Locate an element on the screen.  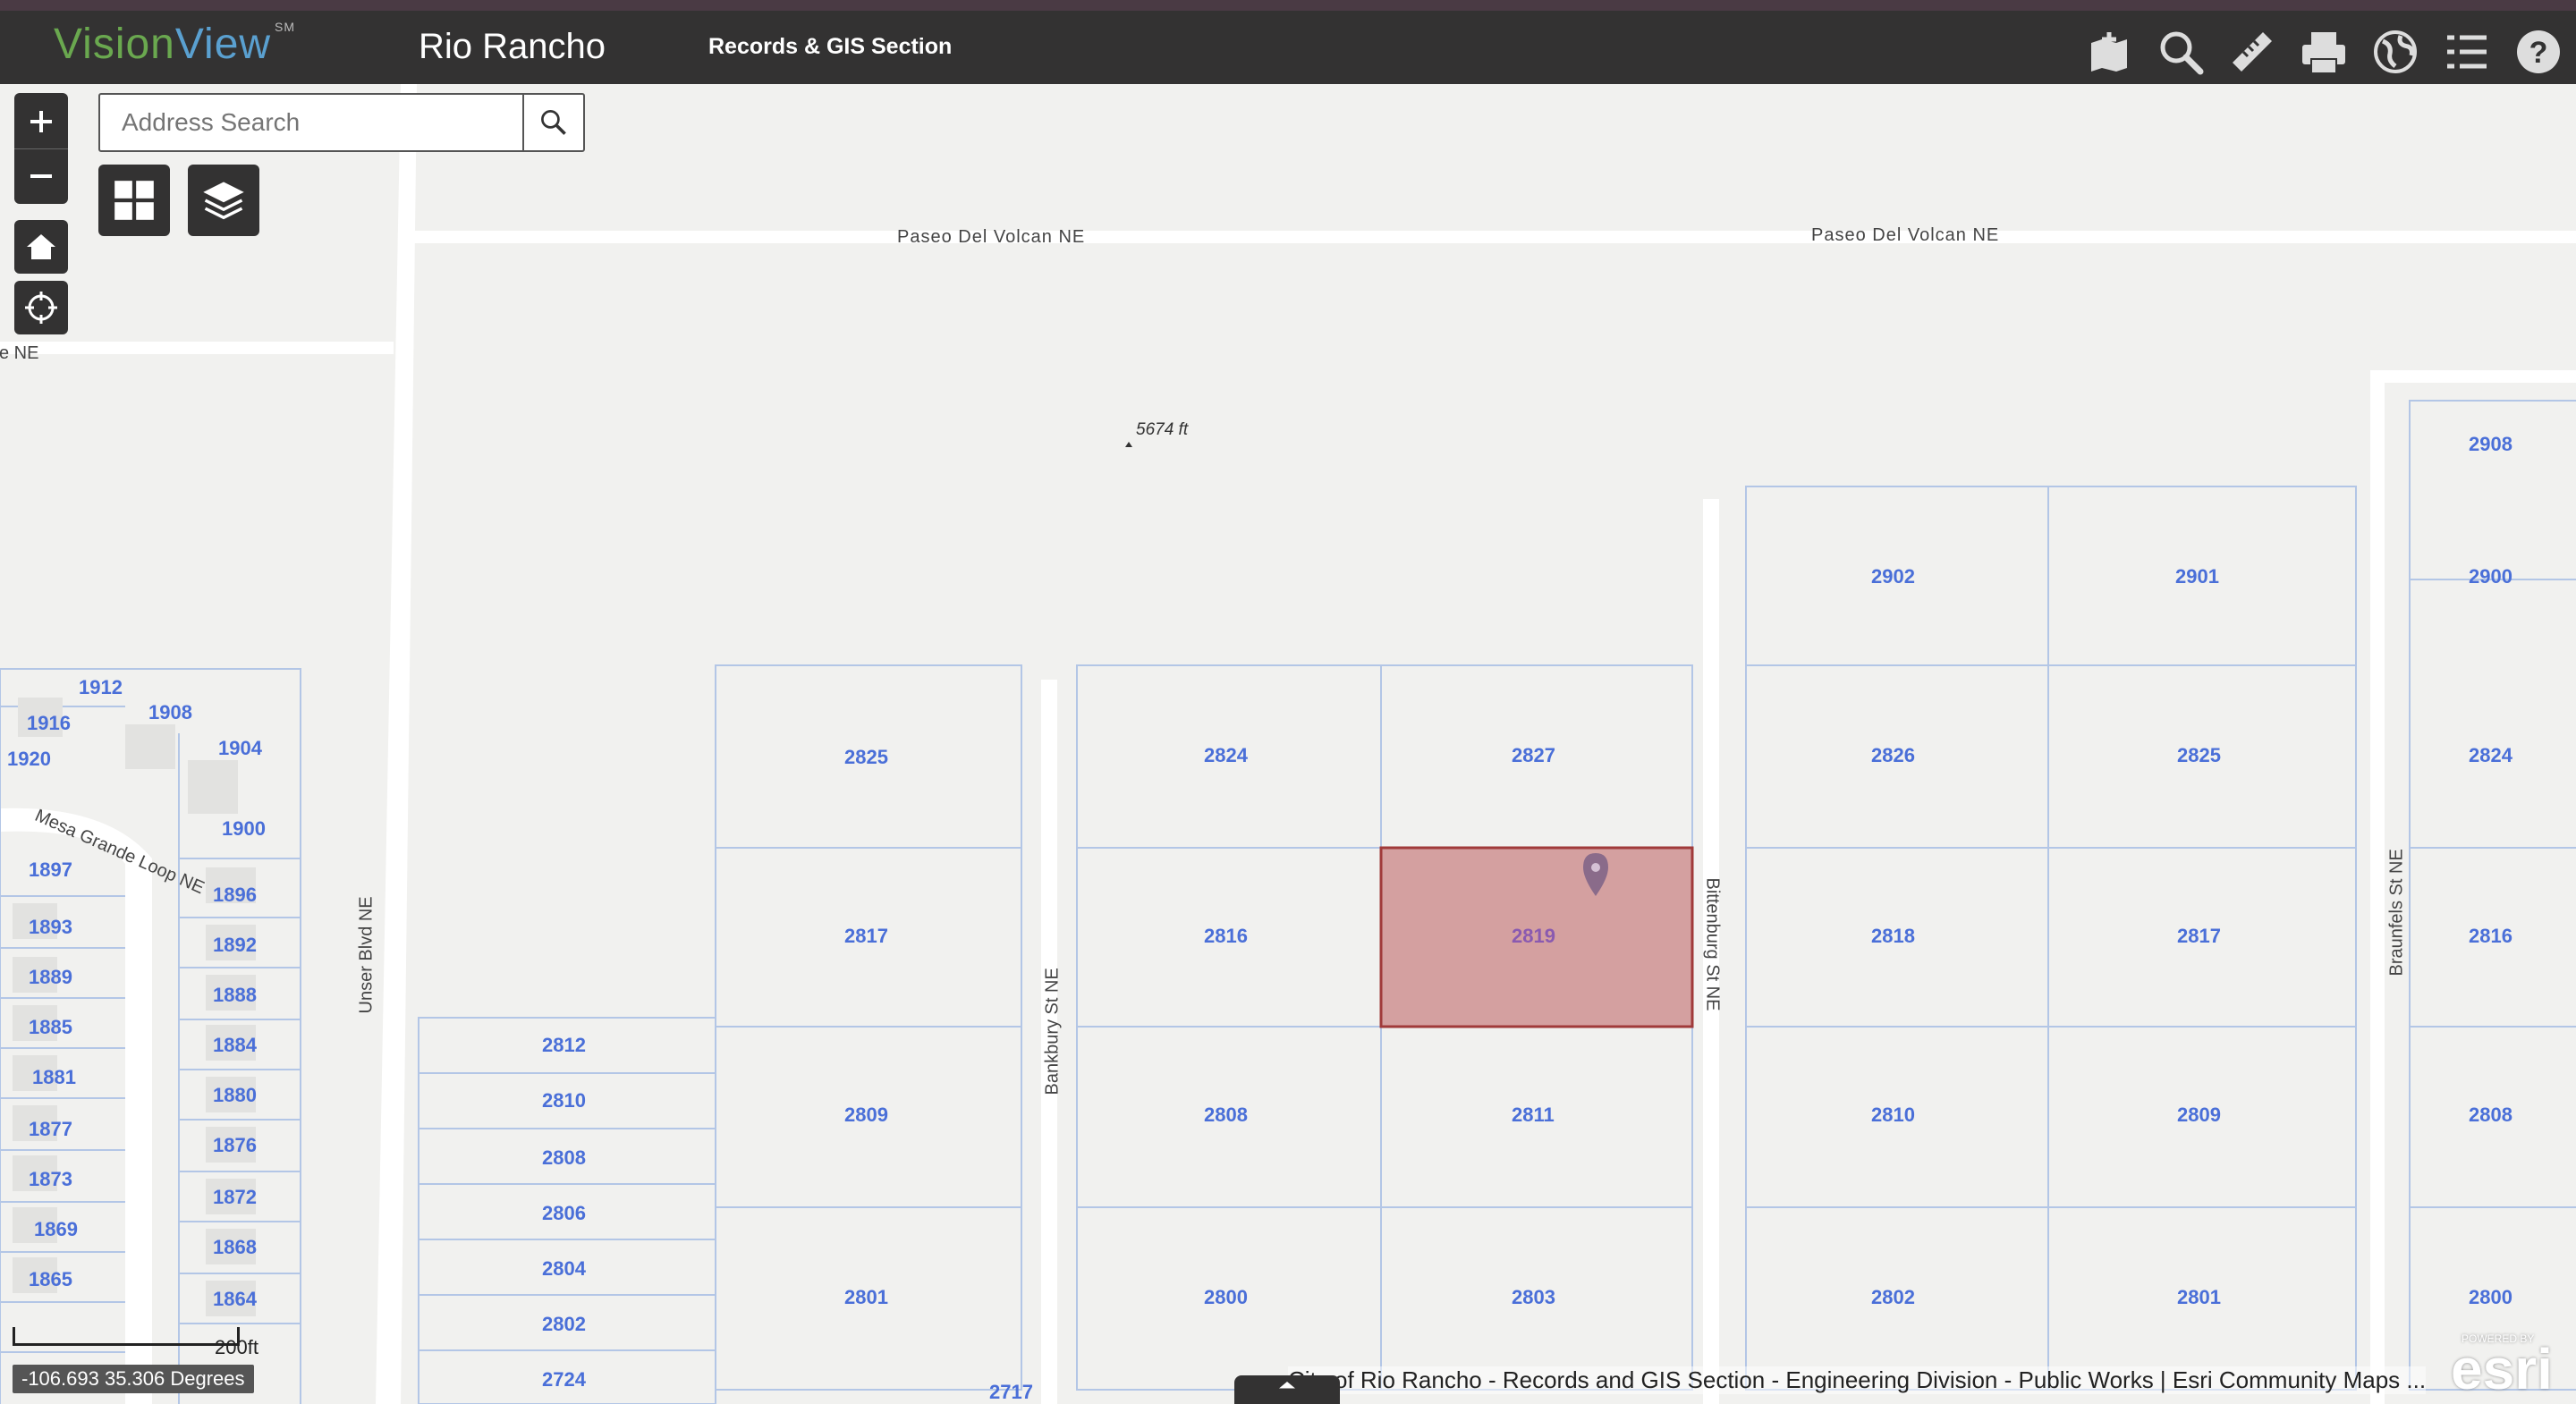
parcel-label: 2812 is located at coordinates (564, 1046).